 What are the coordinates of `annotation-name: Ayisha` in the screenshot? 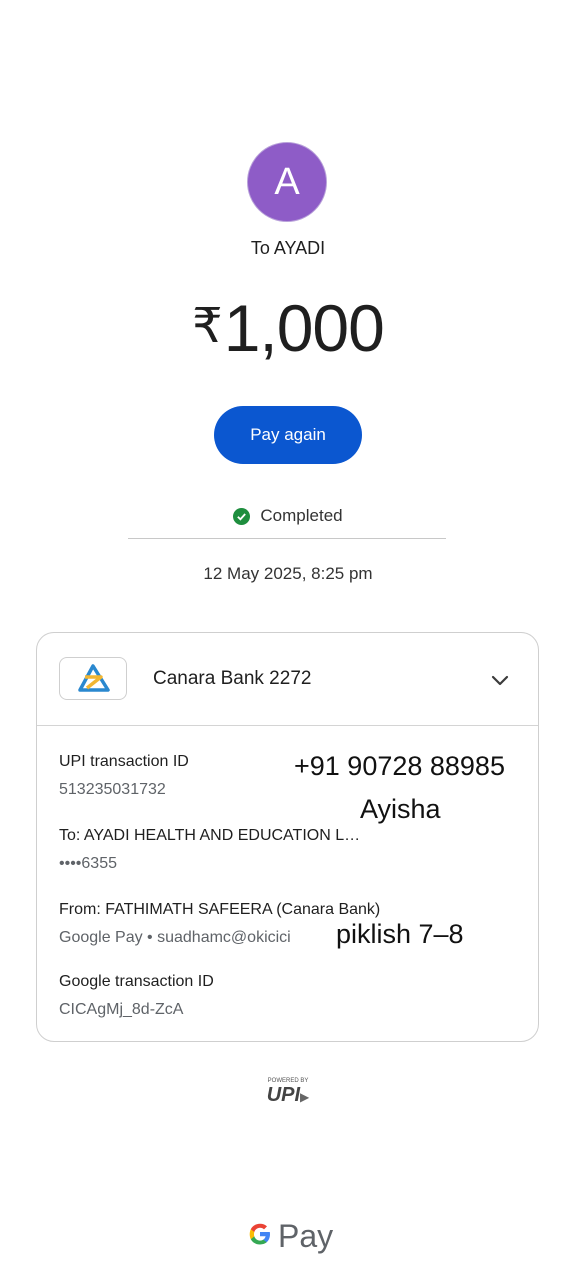 It's located at (400, 809).